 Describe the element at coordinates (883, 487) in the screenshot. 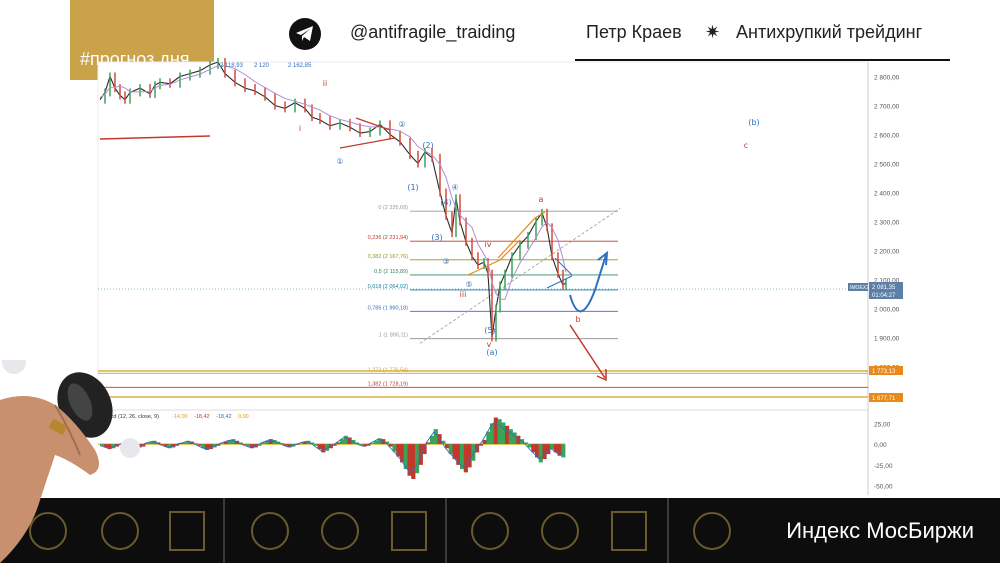

I see `macd-tick-label: -50,00` at that location.